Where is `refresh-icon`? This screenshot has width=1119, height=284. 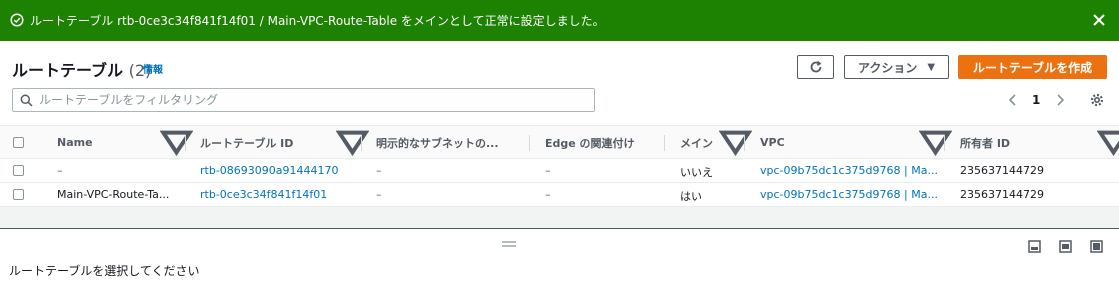
refresh-icon is located at coordinates (815, 66).